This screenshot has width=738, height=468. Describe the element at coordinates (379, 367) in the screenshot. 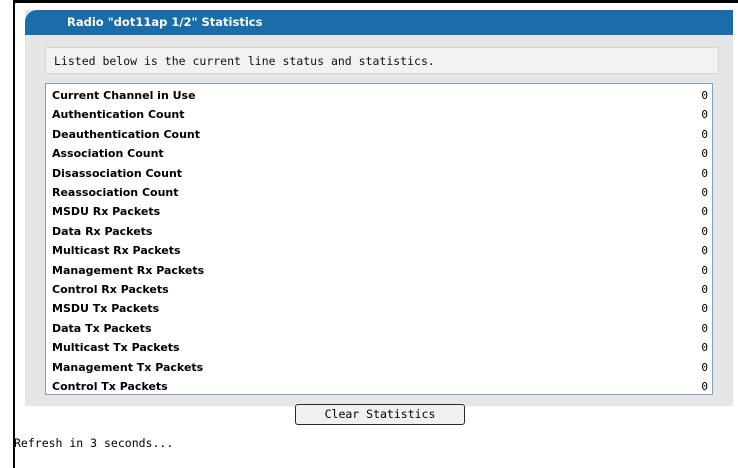

I see `stat-row: Management Tx Packets 0` at that location.